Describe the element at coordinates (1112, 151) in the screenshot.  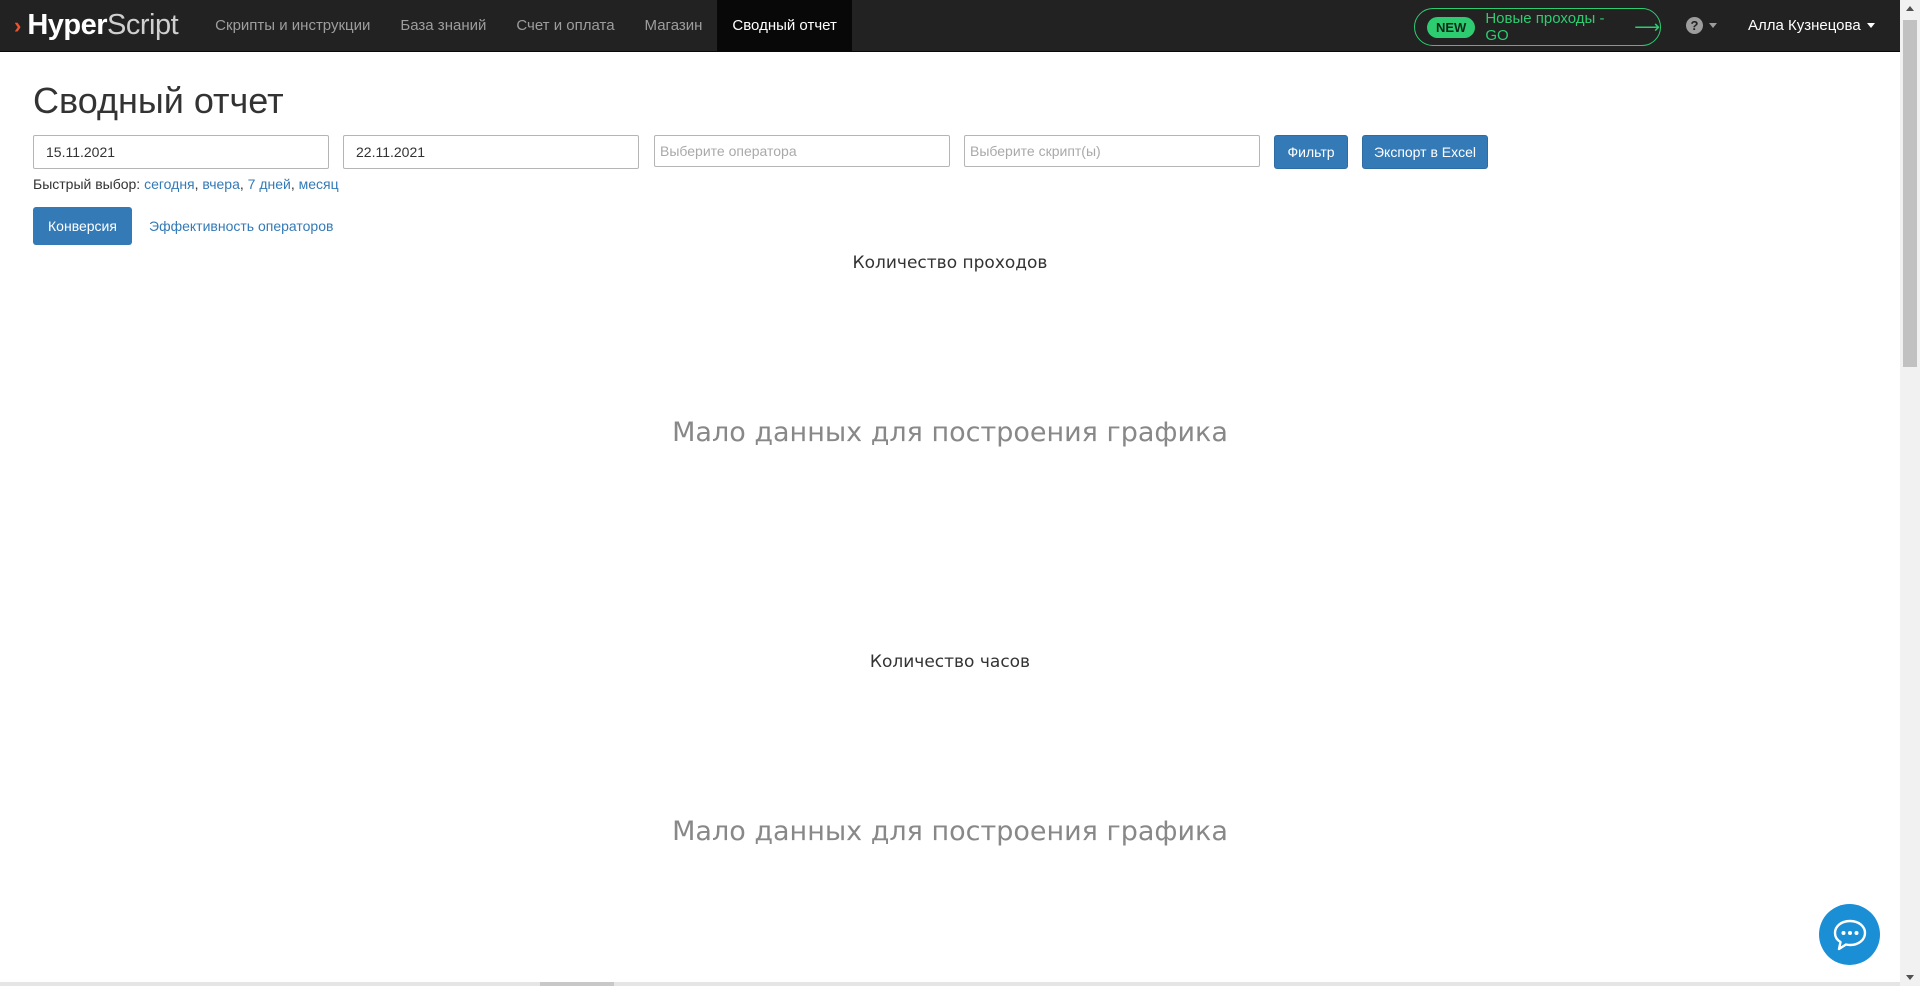
I see `script-select` at that location.